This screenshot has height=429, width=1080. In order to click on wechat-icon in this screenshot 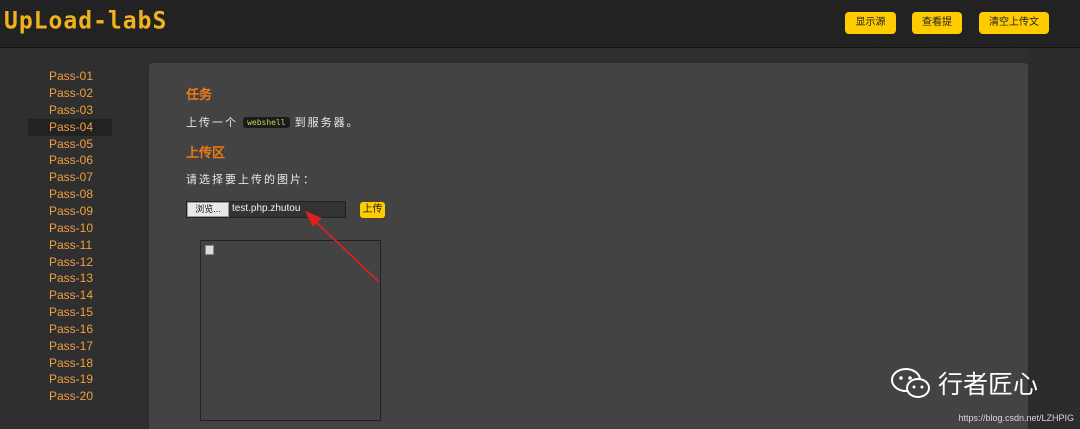, I will do `click(910, 383)`.